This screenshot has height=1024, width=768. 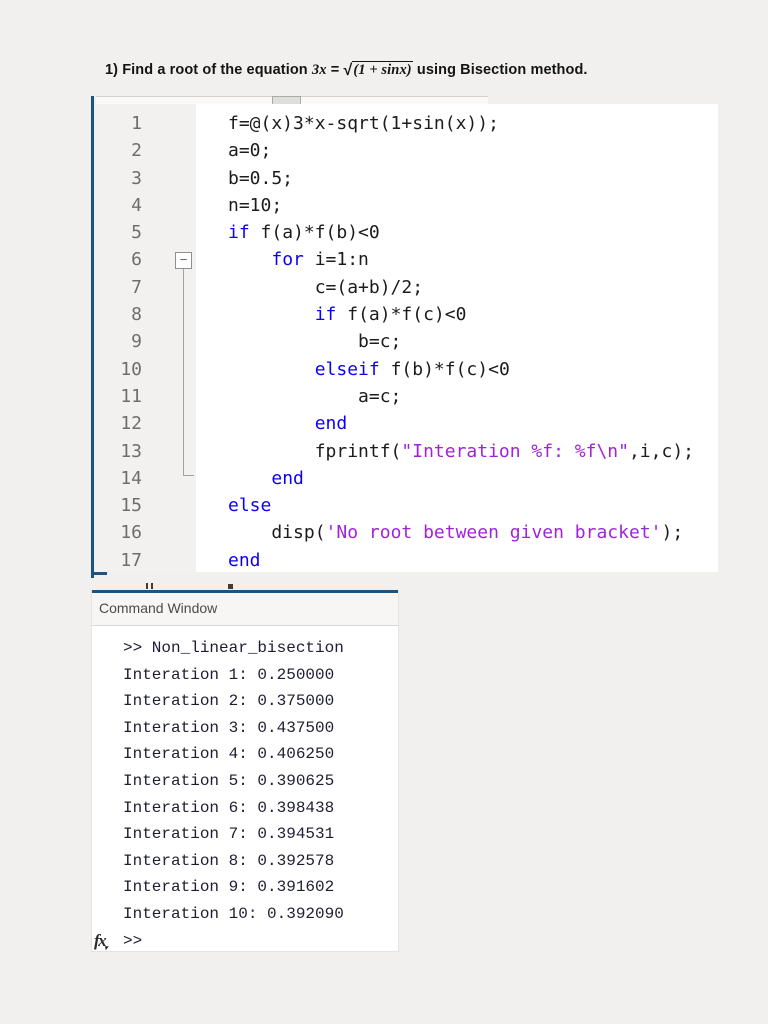 What do you see at coordinates (229, 780) in the screenshot?
I see `command-output-line: Interation 5: 0.390625` at bounding box center [229, 780].